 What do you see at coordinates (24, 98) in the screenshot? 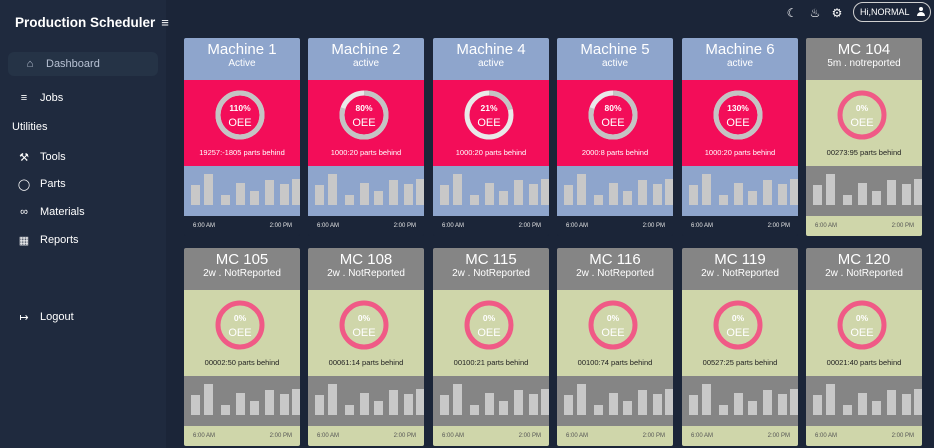
I see `list-icon: ≡` at bounding box center [24, 98].